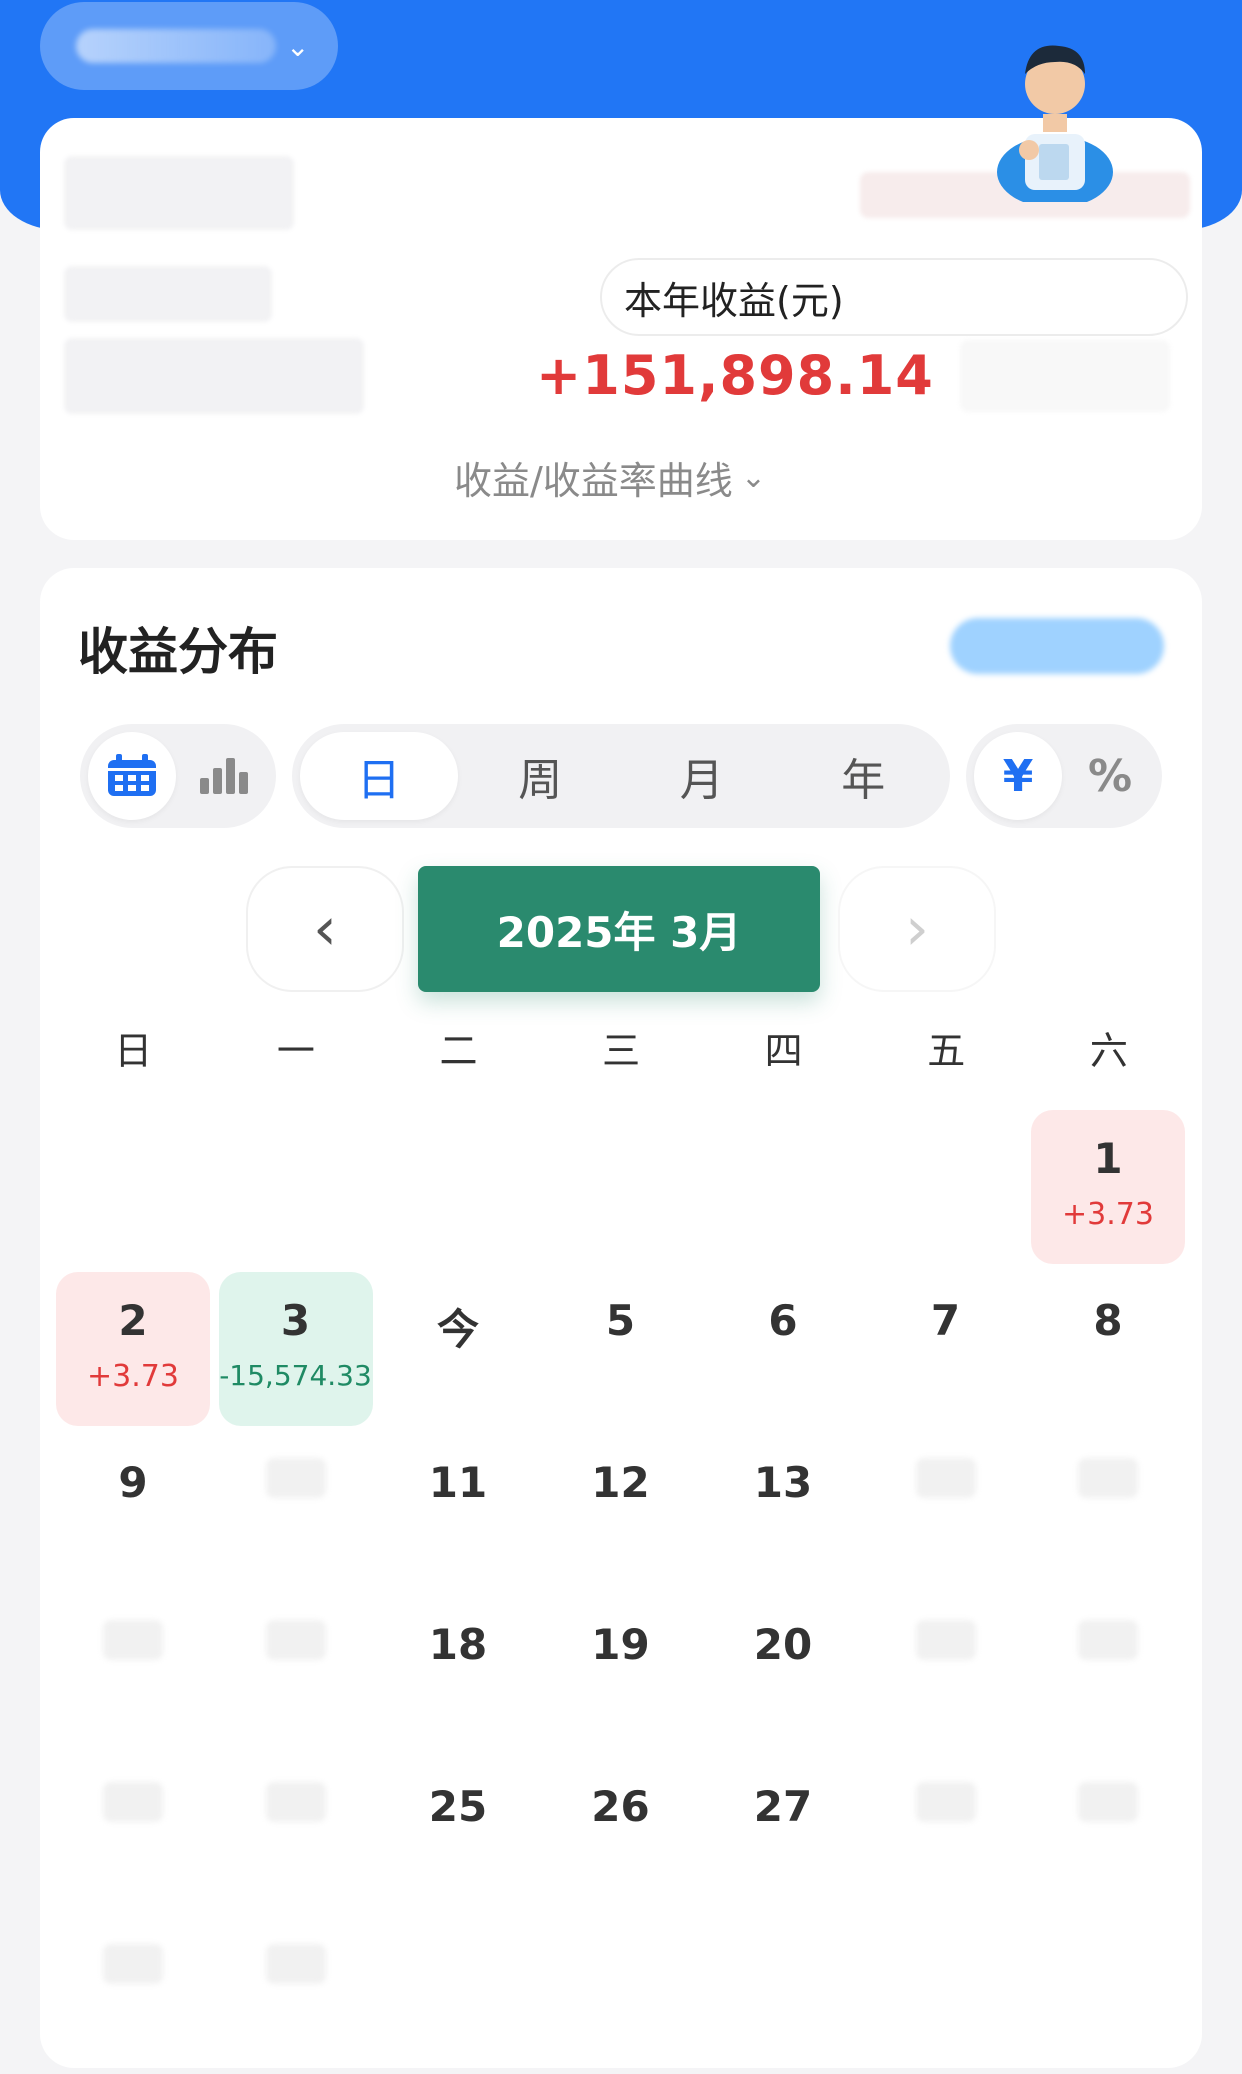  What do you see at coordinates (295, 1349) in the screenshot?
I see `calendar-day-cell: 3 -15,574.33` at bounding box center [295, 1349].